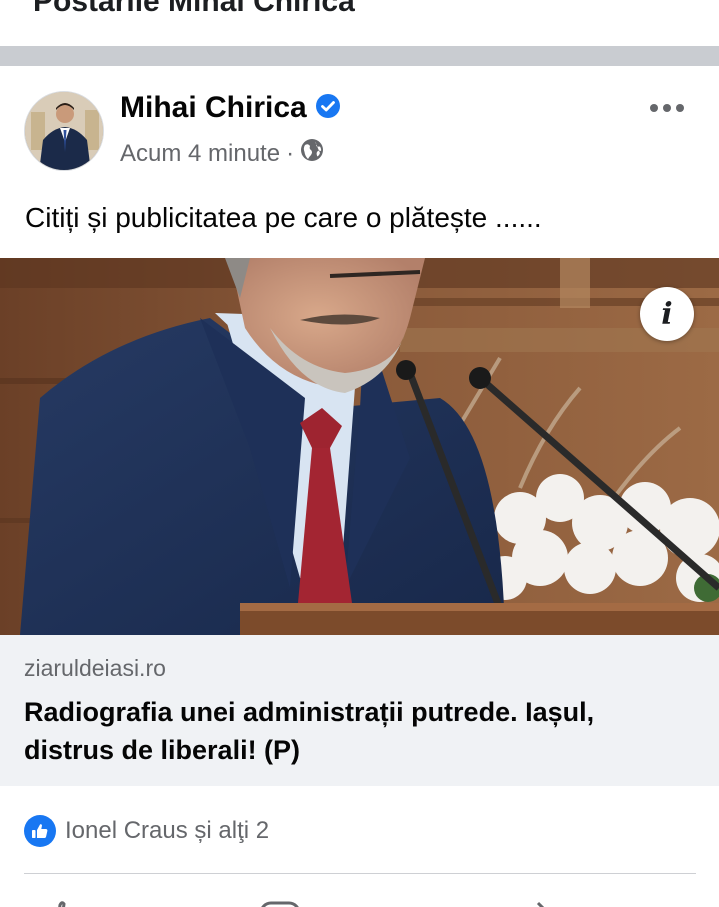 The height and width of the screenshot is (907, 719). What do you see at coordinates (359, 23) in the screenshot?
I see `page-header: Postările Mihai Chirica` at bounding box center [359, 23].